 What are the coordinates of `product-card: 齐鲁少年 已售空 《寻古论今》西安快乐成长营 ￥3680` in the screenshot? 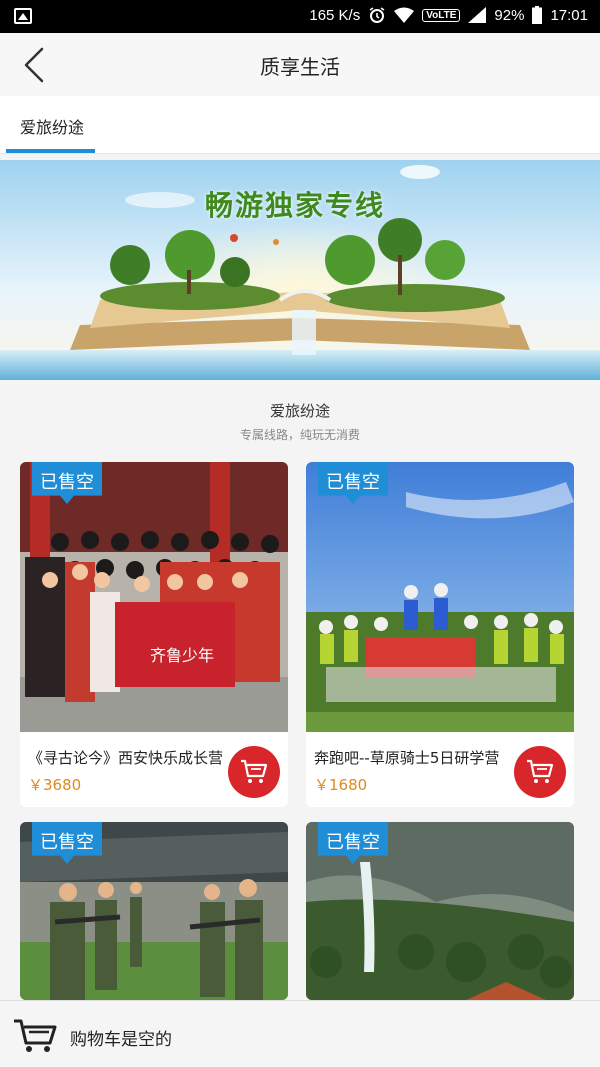 It's located at (154, 634).